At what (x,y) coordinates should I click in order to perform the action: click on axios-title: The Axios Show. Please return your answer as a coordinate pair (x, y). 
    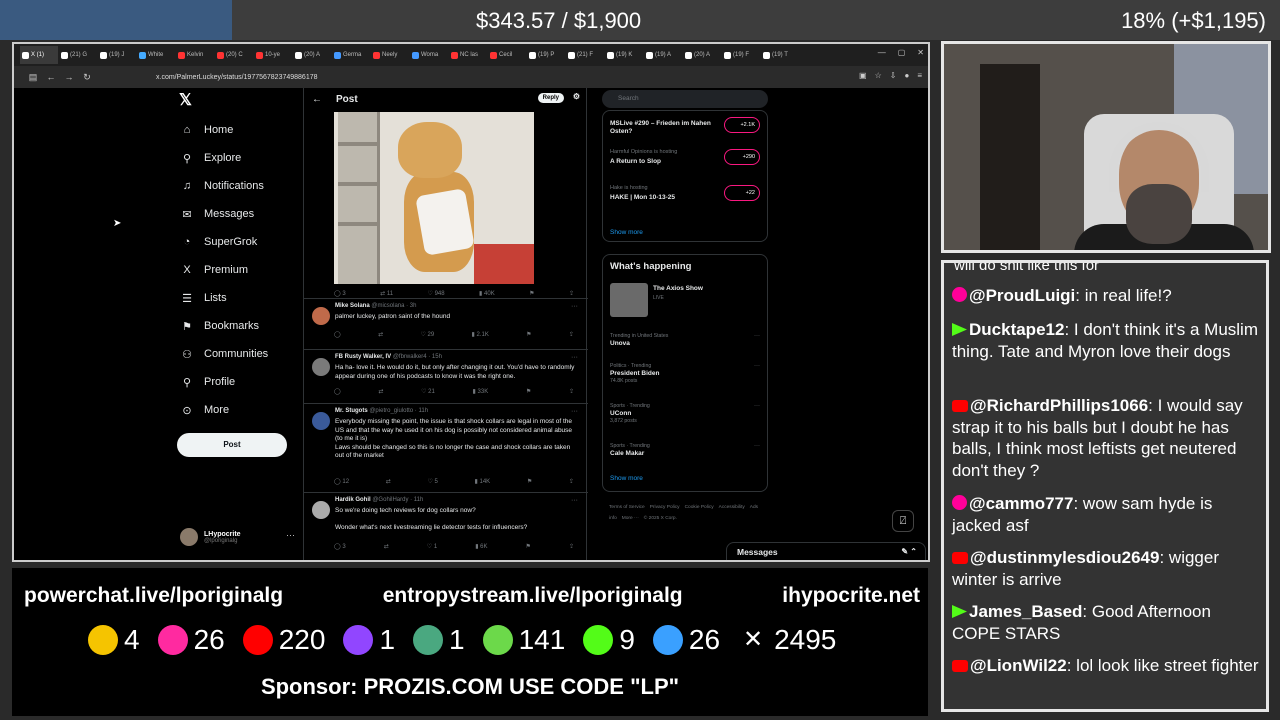
    Looking at the image, I should click on (678, 288).